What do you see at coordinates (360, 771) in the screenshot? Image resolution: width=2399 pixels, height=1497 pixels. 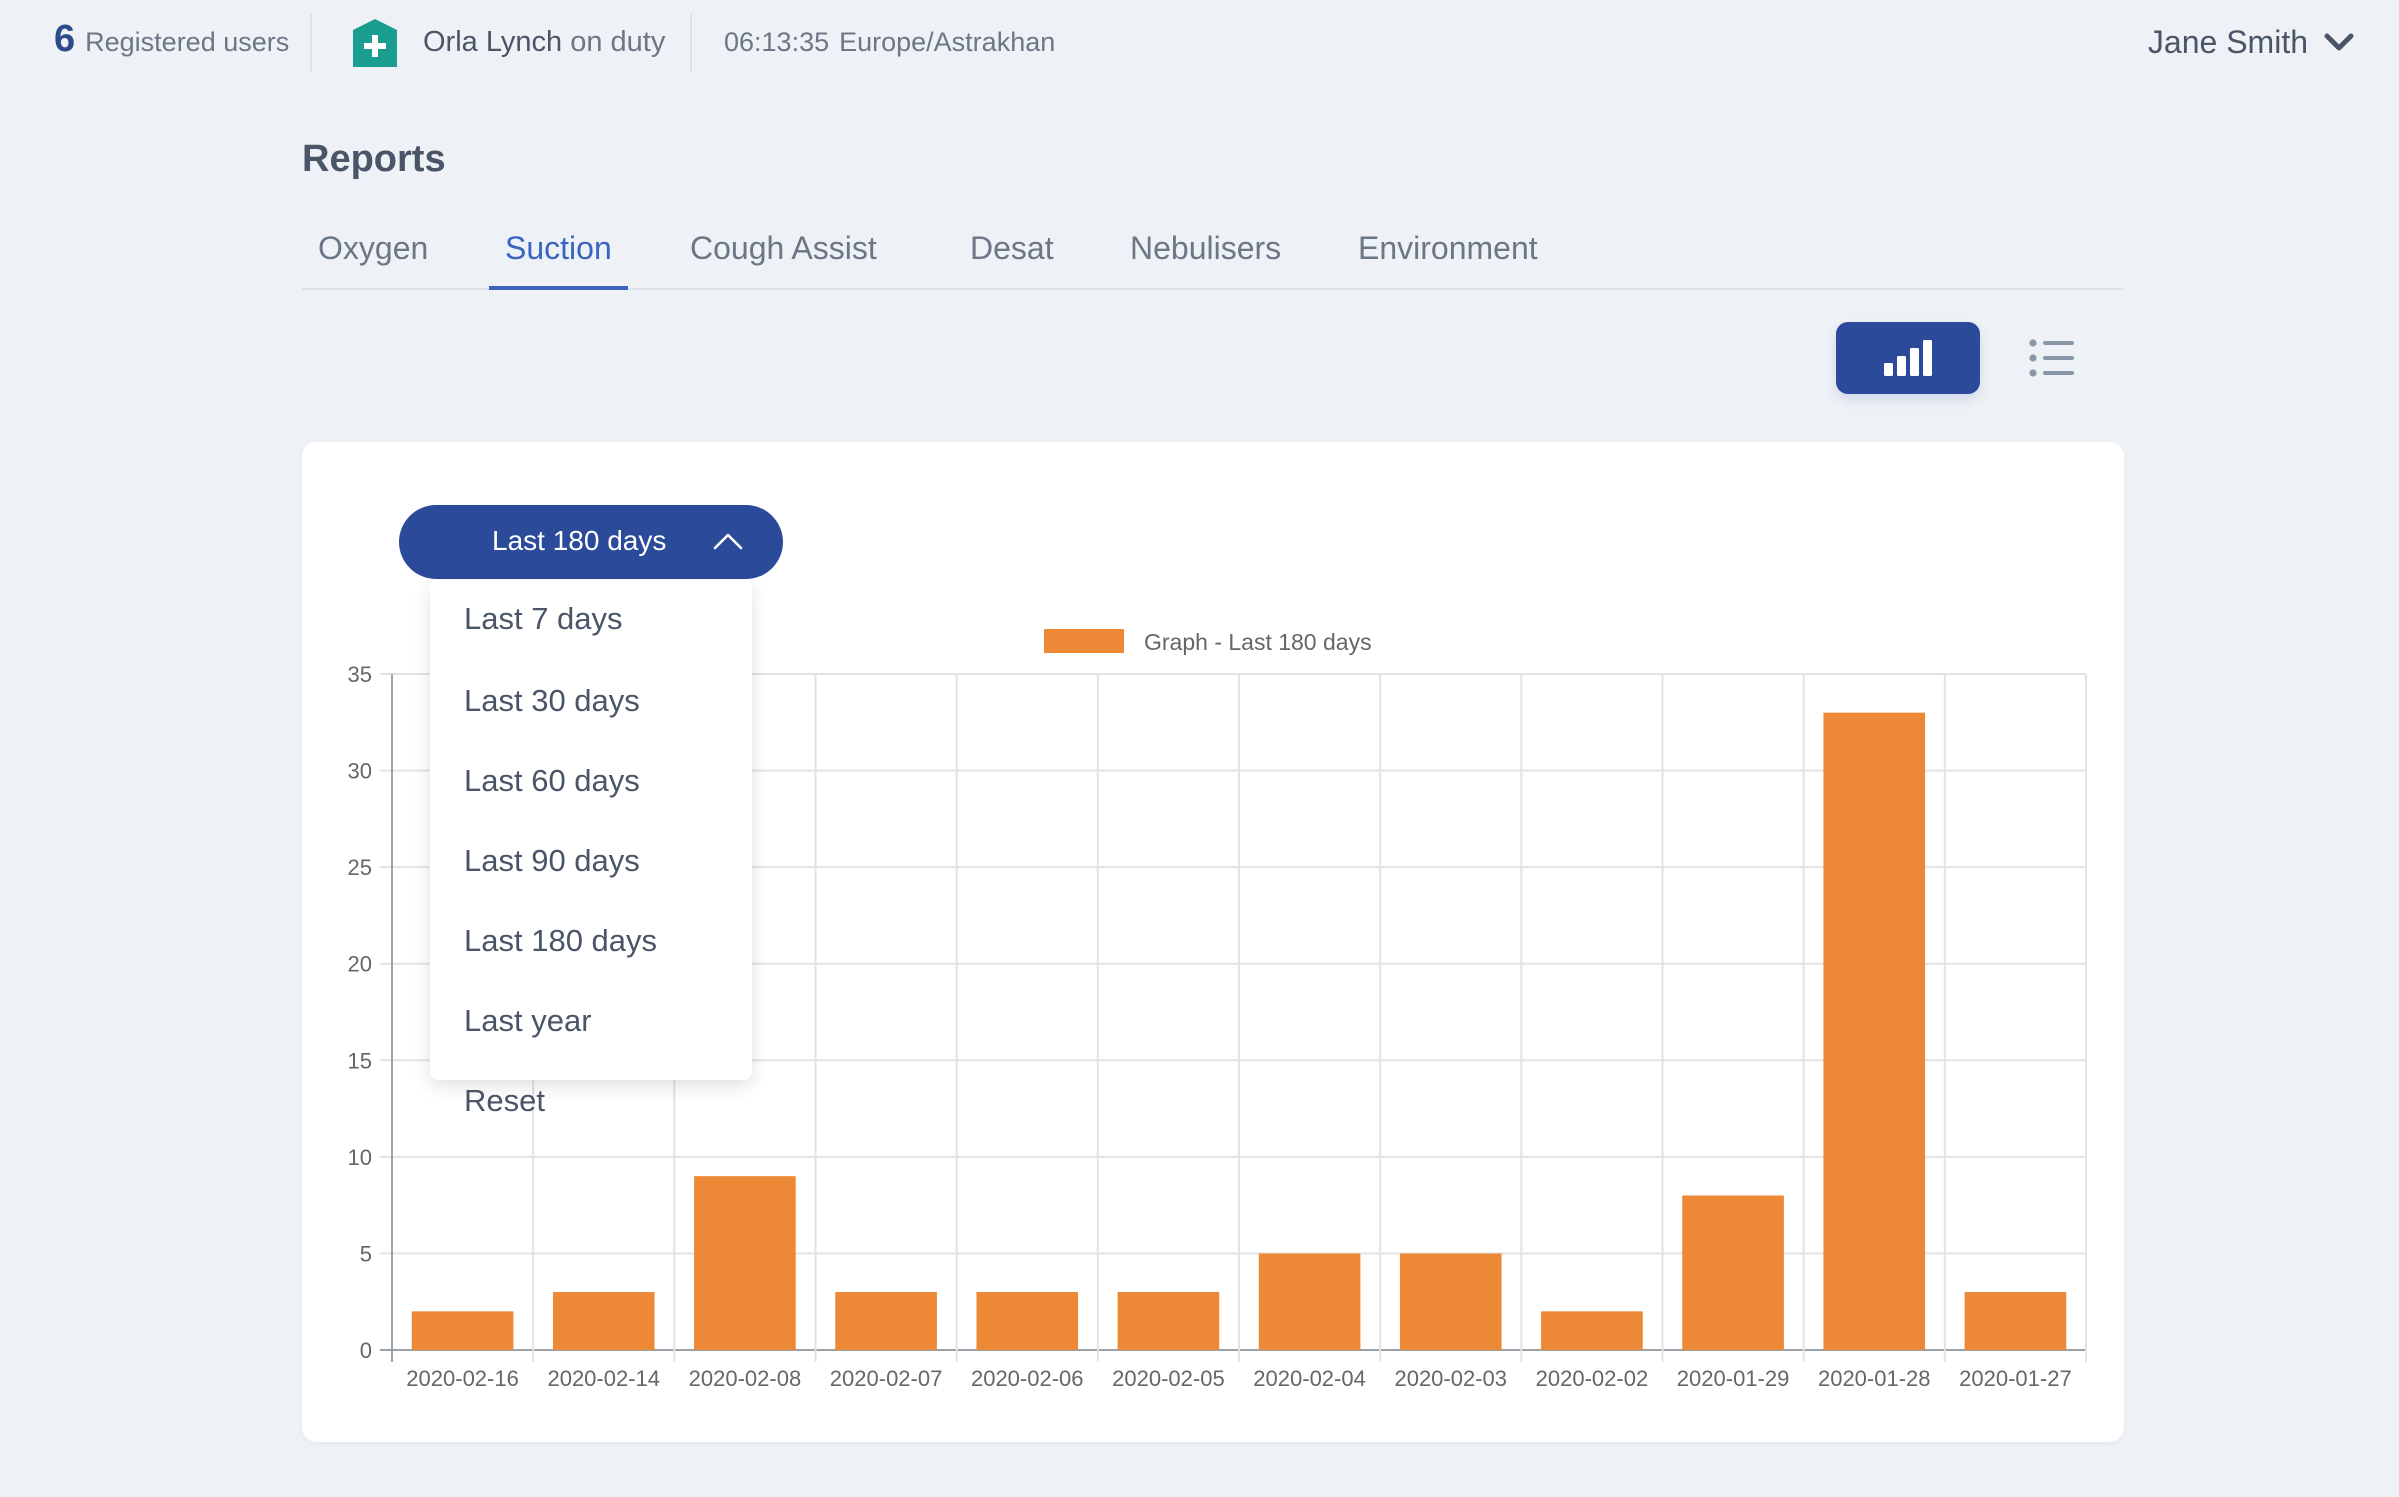 I see `y-tick-label: 30` at bounding box center [360, 771].